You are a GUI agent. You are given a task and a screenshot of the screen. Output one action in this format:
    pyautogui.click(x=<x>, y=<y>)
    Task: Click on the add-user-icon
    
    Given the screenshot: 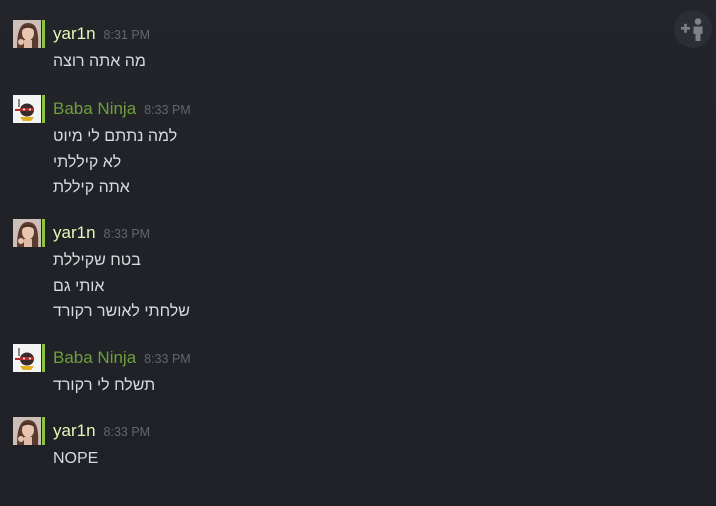 What is the action you would take?
    pyautogui.click(x=692, y=29)
    